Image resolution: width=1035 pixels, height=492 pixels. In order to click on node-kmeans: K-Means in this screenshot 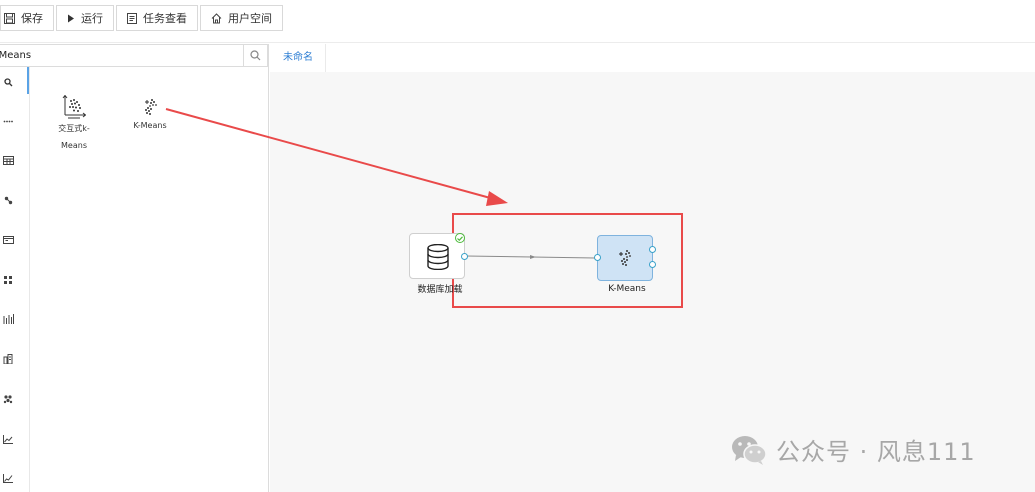, I will do `click(625, 266)`.